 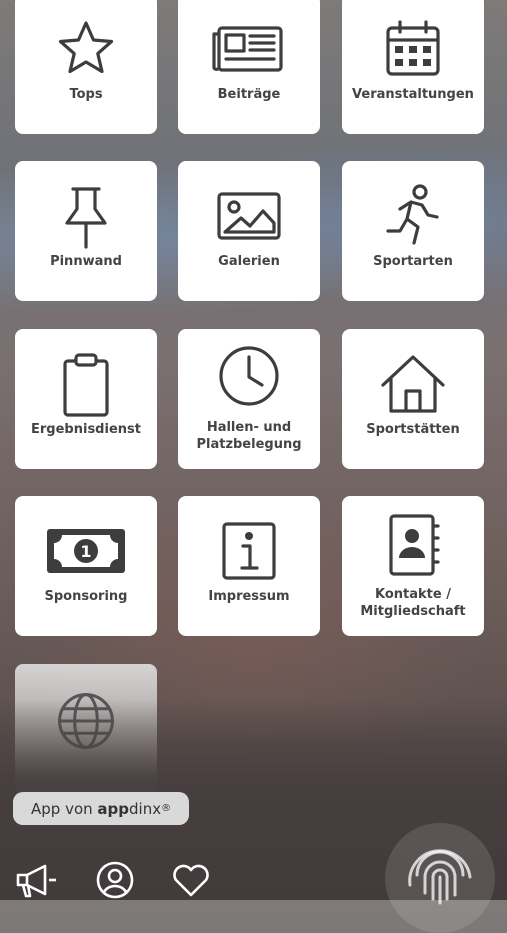 I want to click on tile-label: Galerien, so click(x=249, y=261).